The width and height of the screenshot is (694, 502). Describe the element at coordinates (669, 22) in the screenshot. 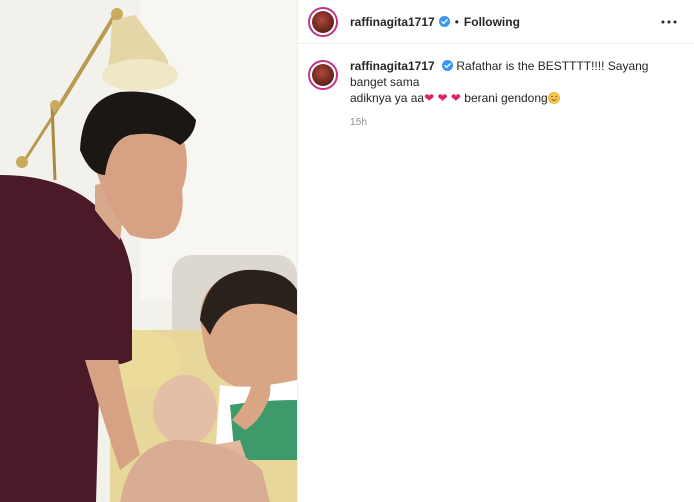

I see `more-options-icon` at that location.